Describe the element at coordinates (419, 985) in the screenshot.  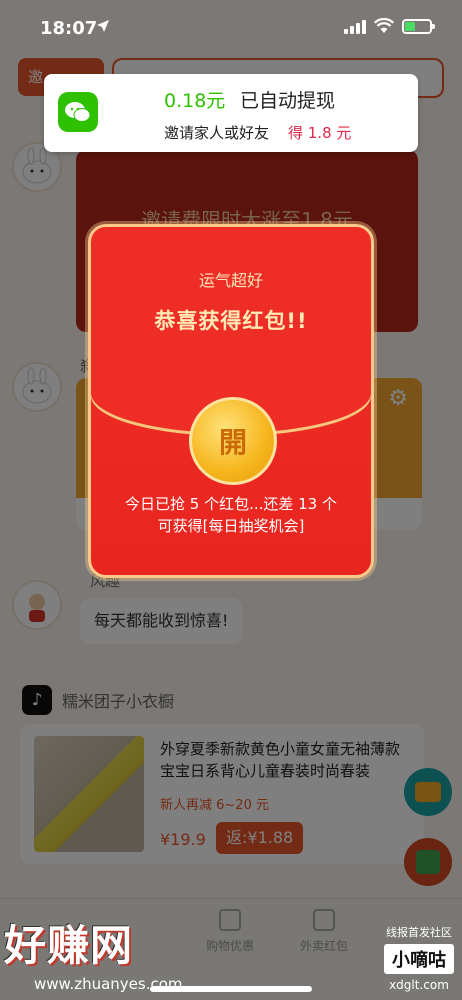
I see `watermark-domain: xdglt.com` at that location.